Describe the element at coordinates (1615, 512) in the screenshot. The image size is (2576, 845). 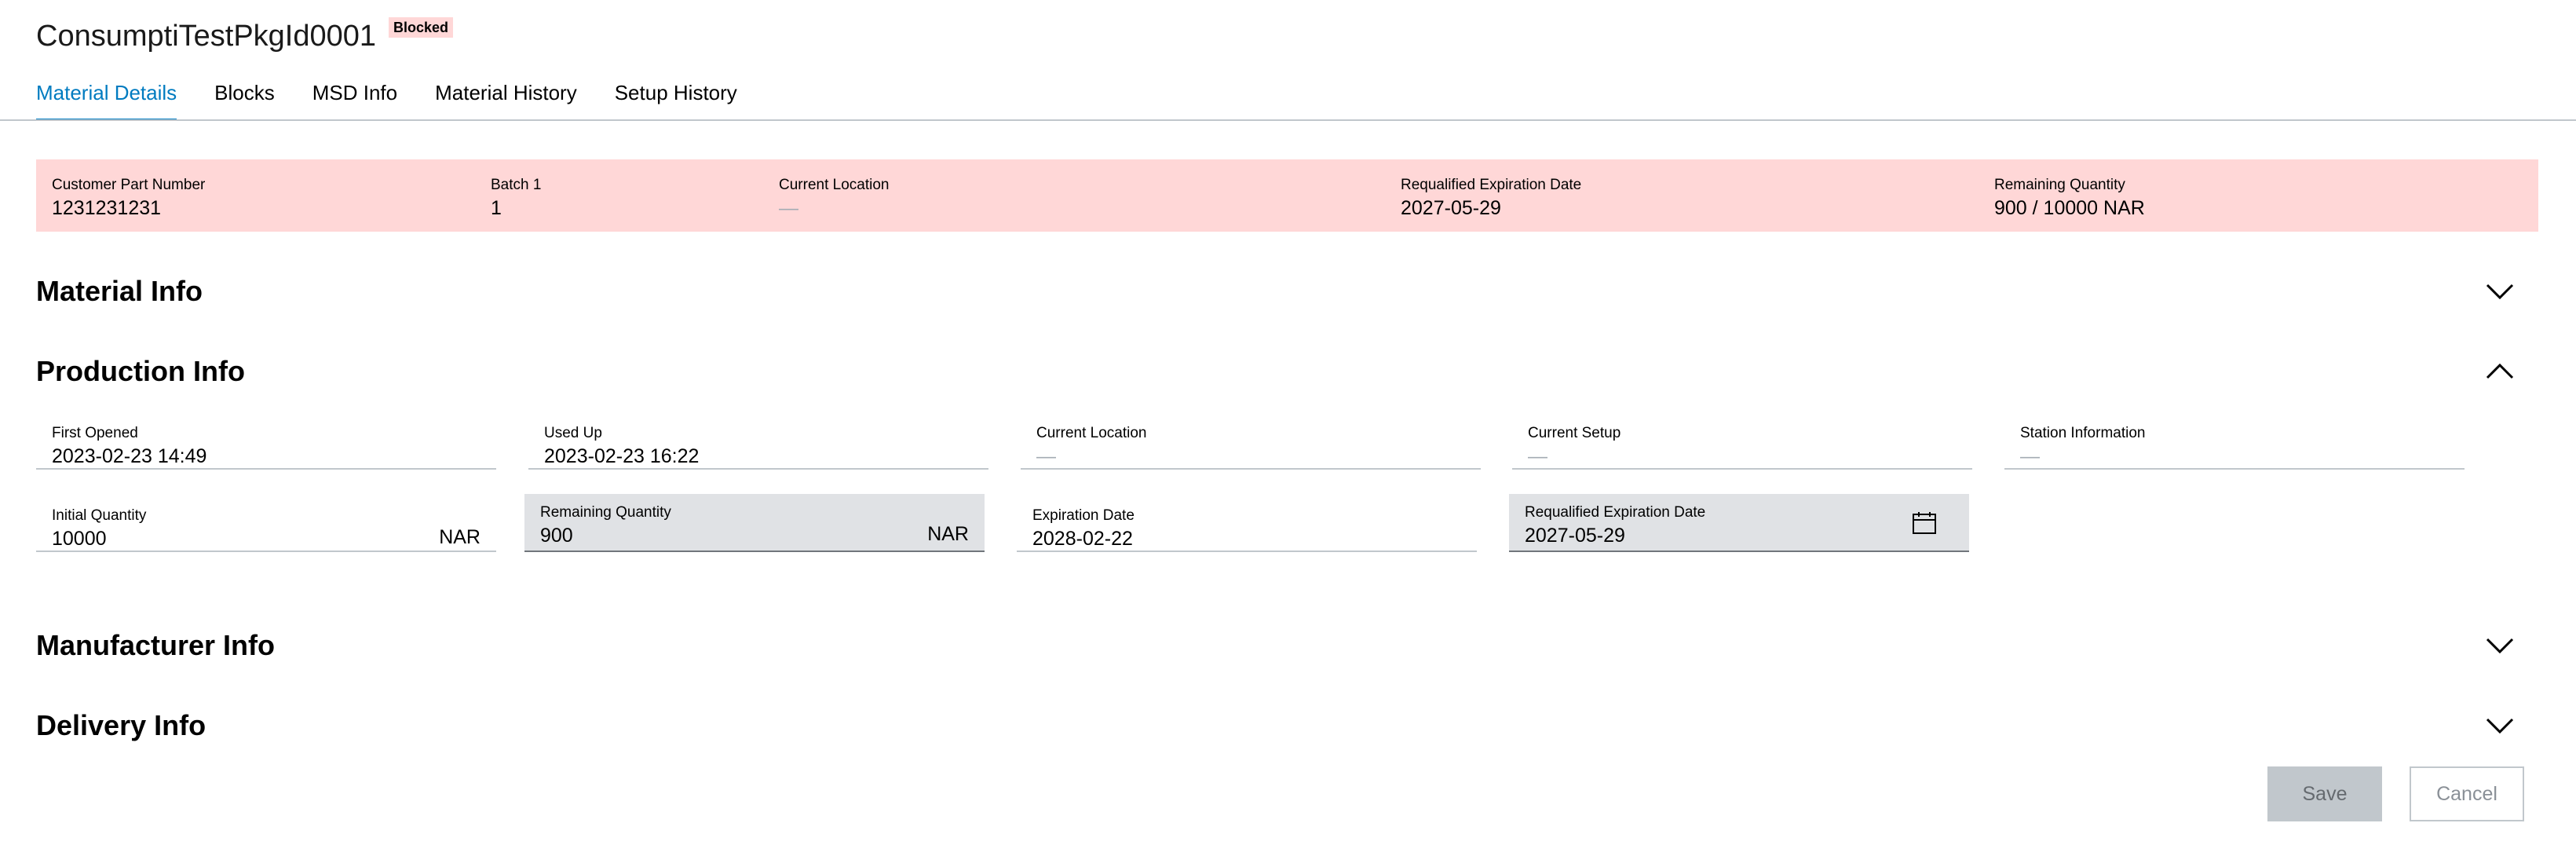
I see `field-label: Requalified Expiration Date` at that location.